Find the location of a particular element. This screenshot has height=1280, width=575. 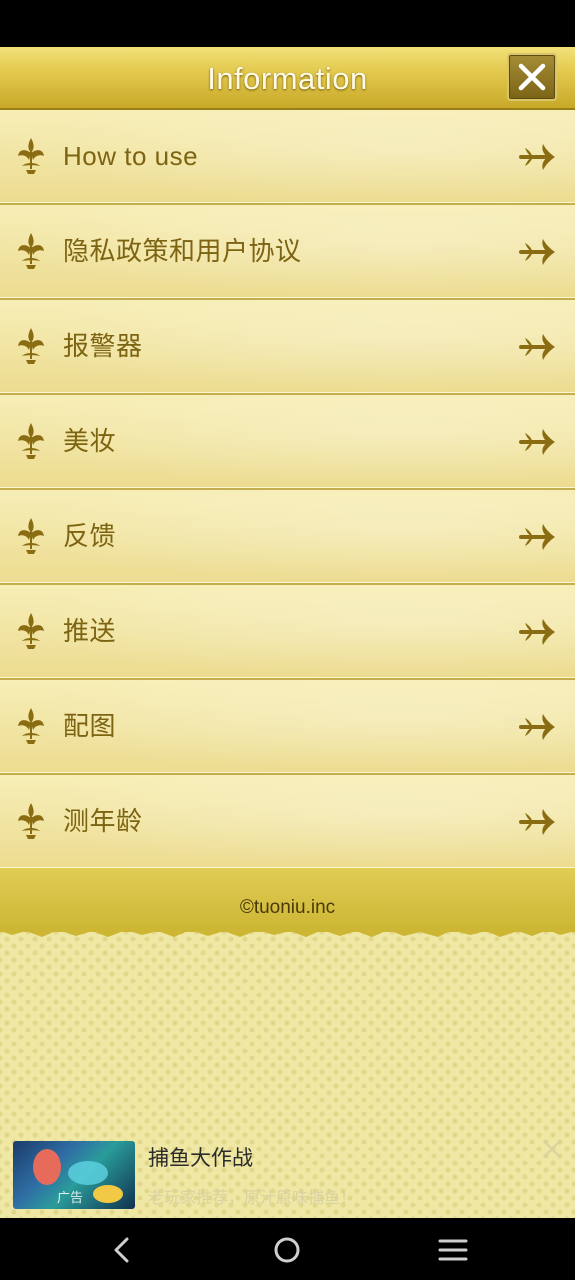

menu-item-label: 报警器 is located at coordinates (103, 346).